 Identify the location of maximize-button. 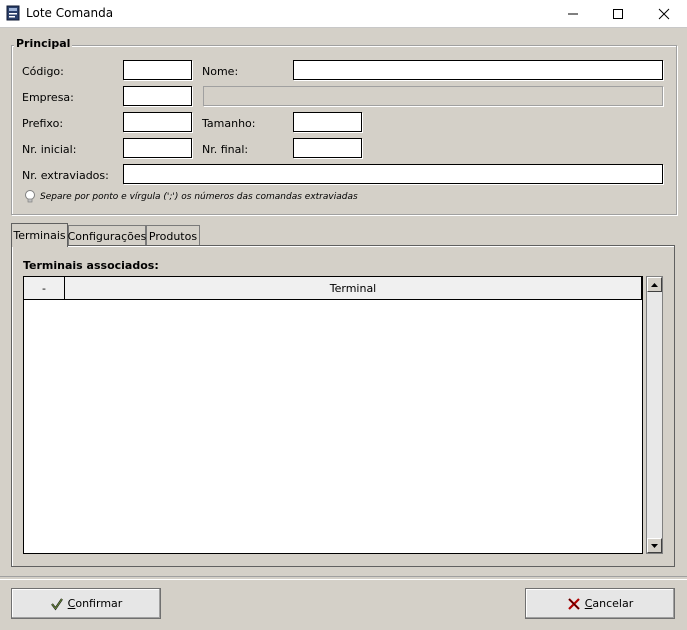
(618, 13).